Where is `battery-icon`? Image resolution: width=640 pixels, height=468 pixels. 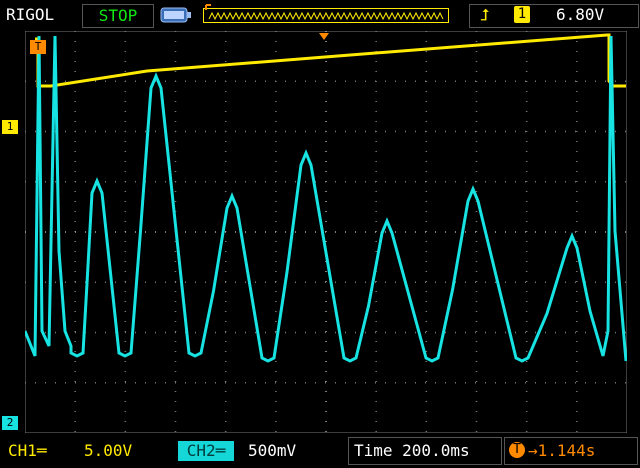
battery-icon is located at coordinates (175, 15).